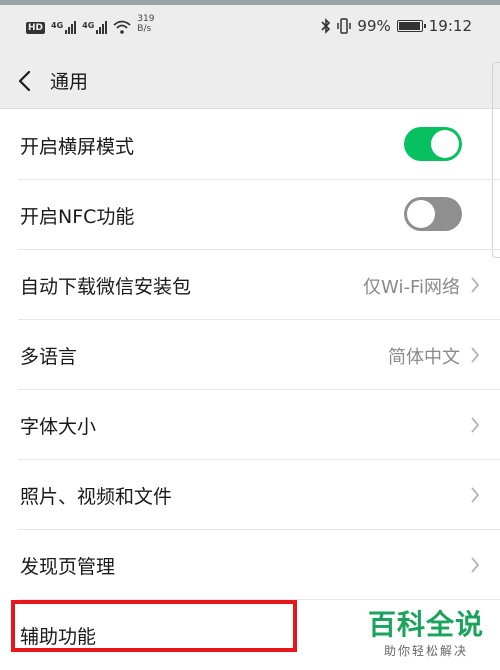  I want to click on vibrate-icon, so click(344, 26).